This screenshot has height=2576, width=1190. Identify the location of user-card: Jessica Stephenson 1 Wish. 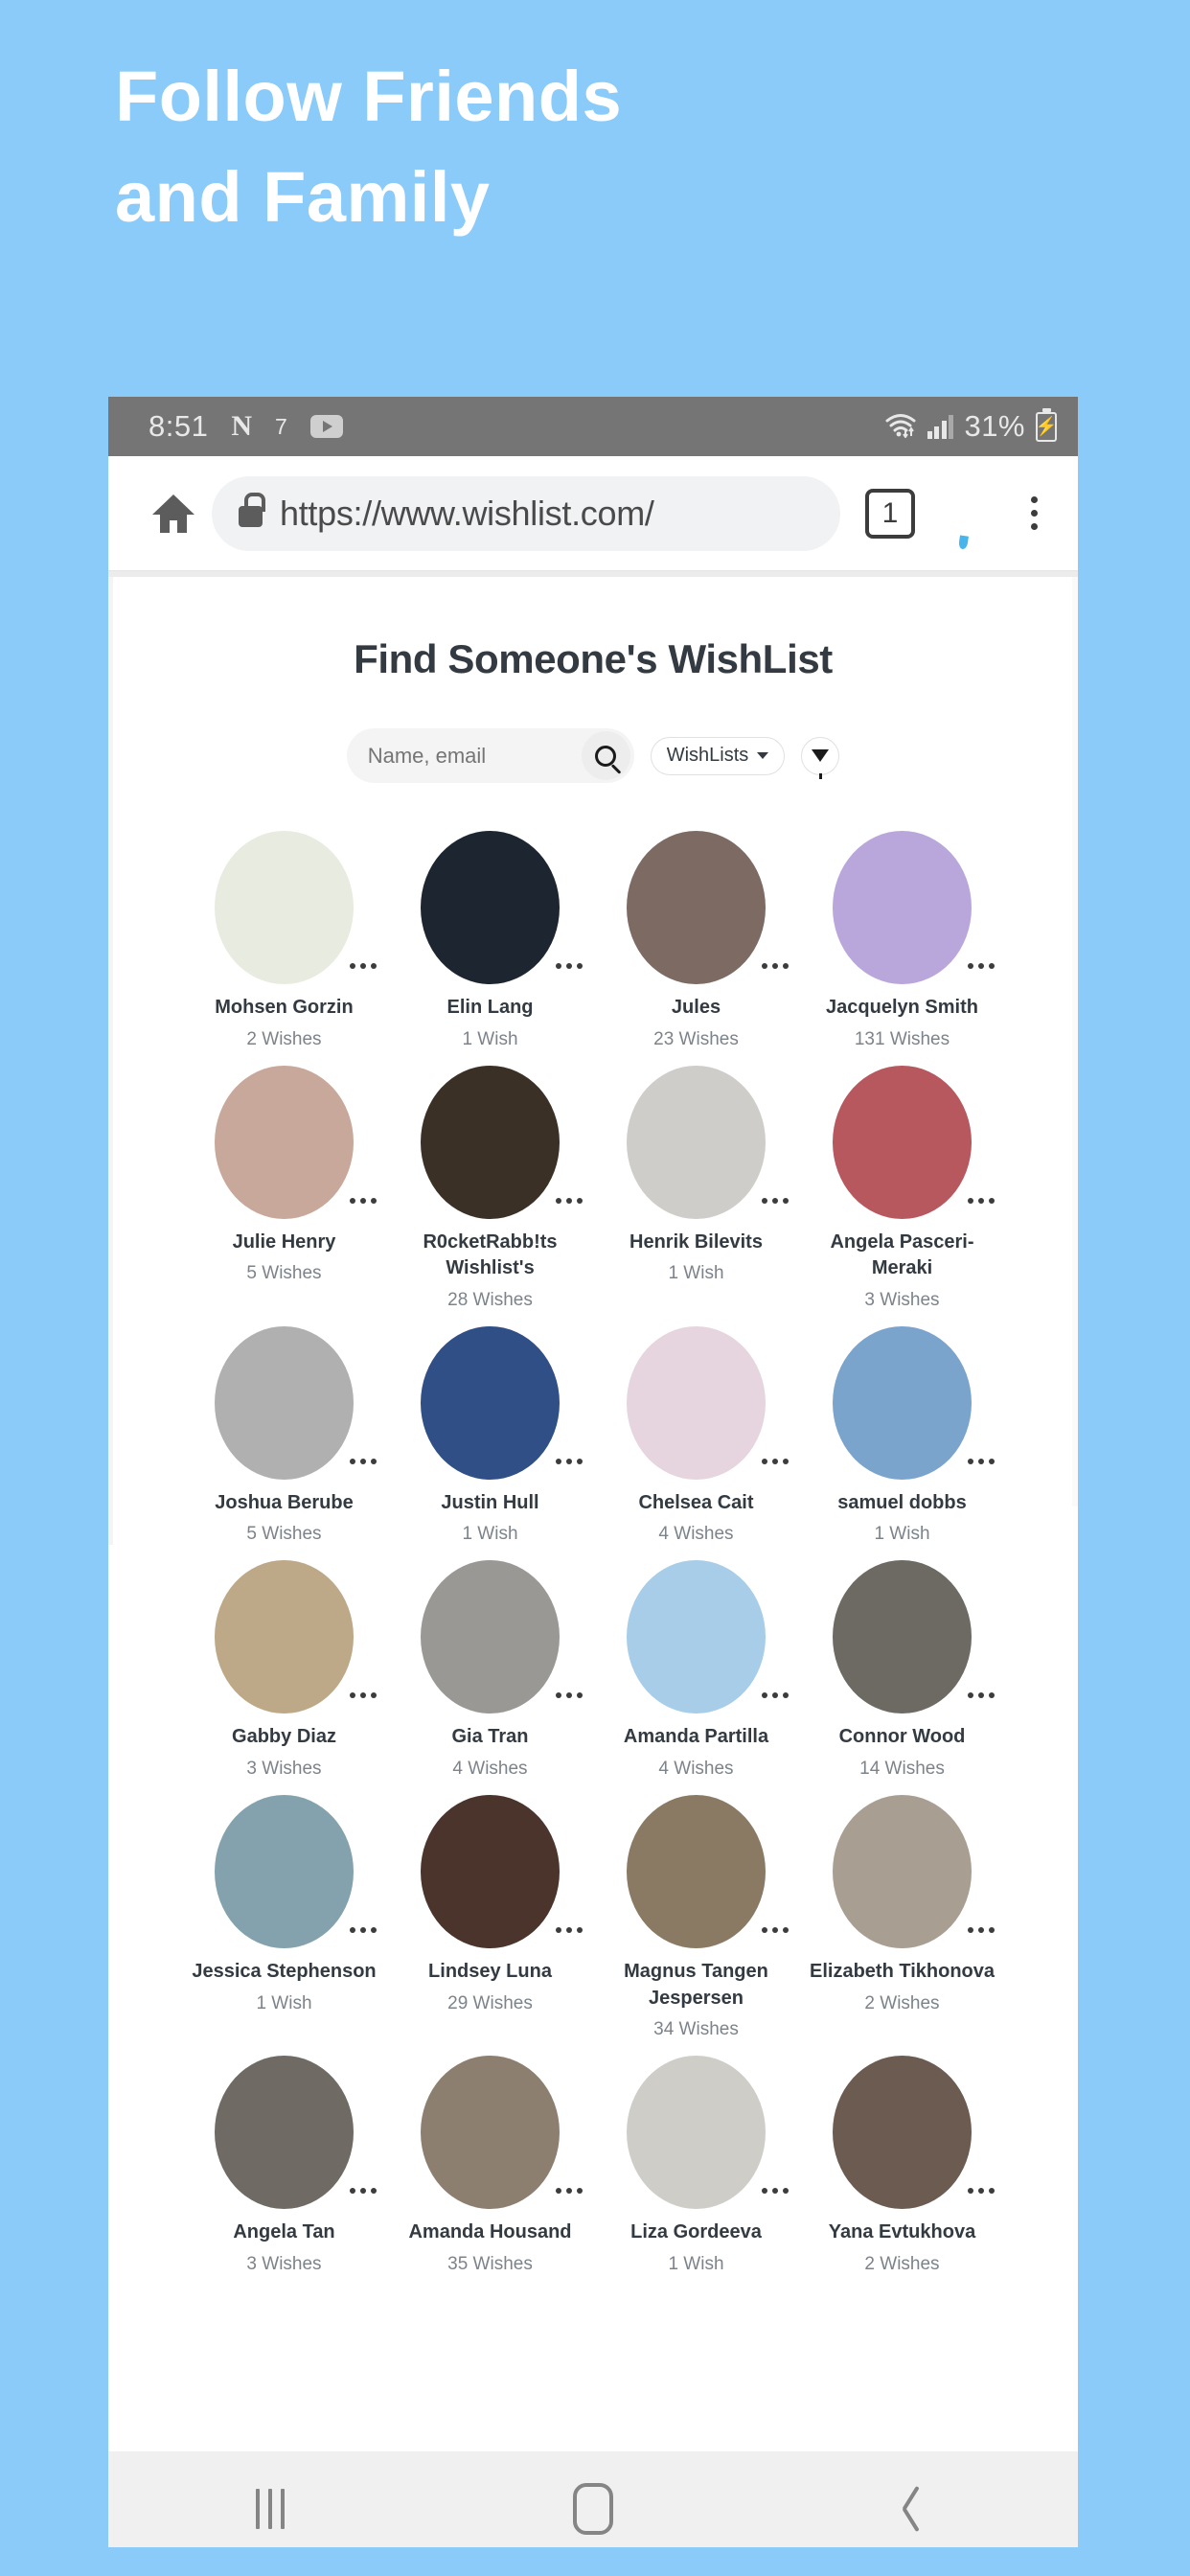
(284, 1925).